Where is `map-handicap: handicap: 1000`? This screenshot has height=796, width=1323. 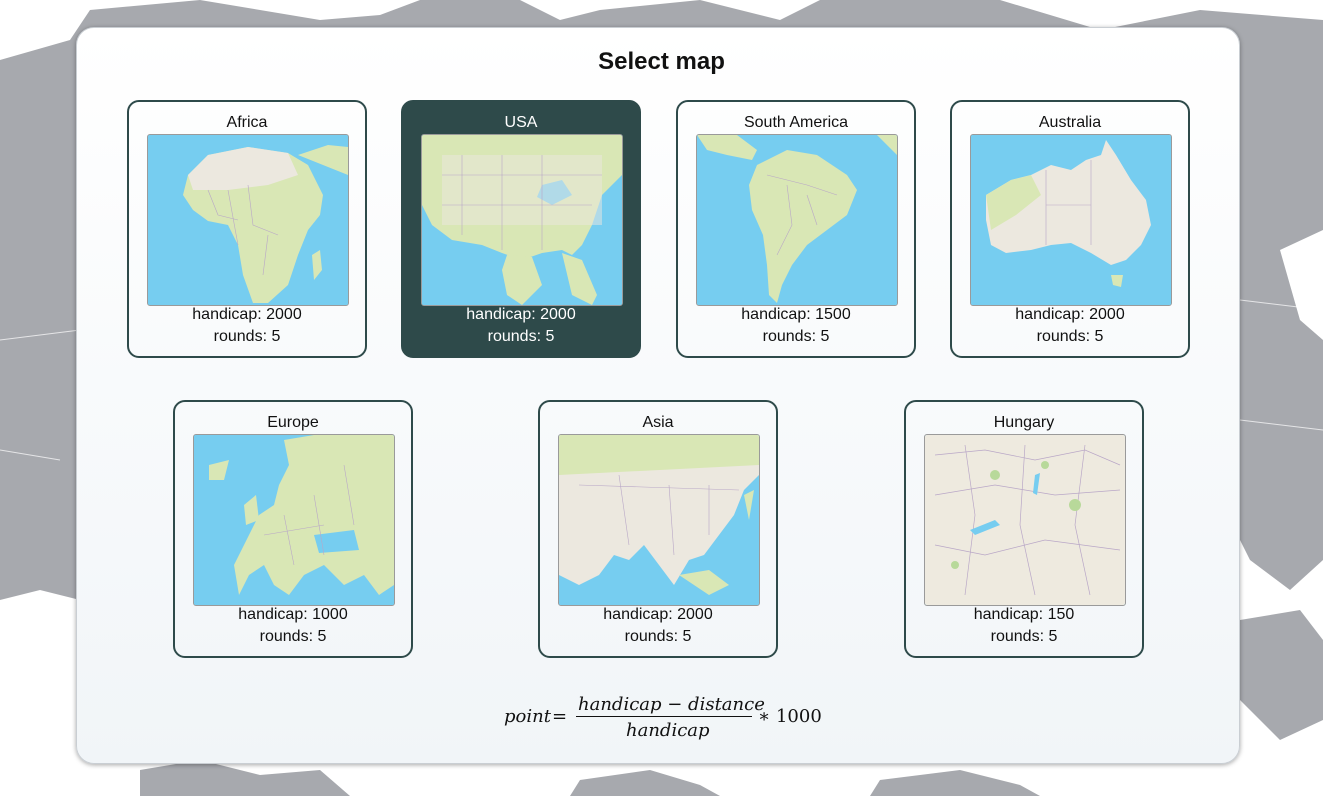
map-handicap: handicap: 1000 is located at coordinates (293, 614).